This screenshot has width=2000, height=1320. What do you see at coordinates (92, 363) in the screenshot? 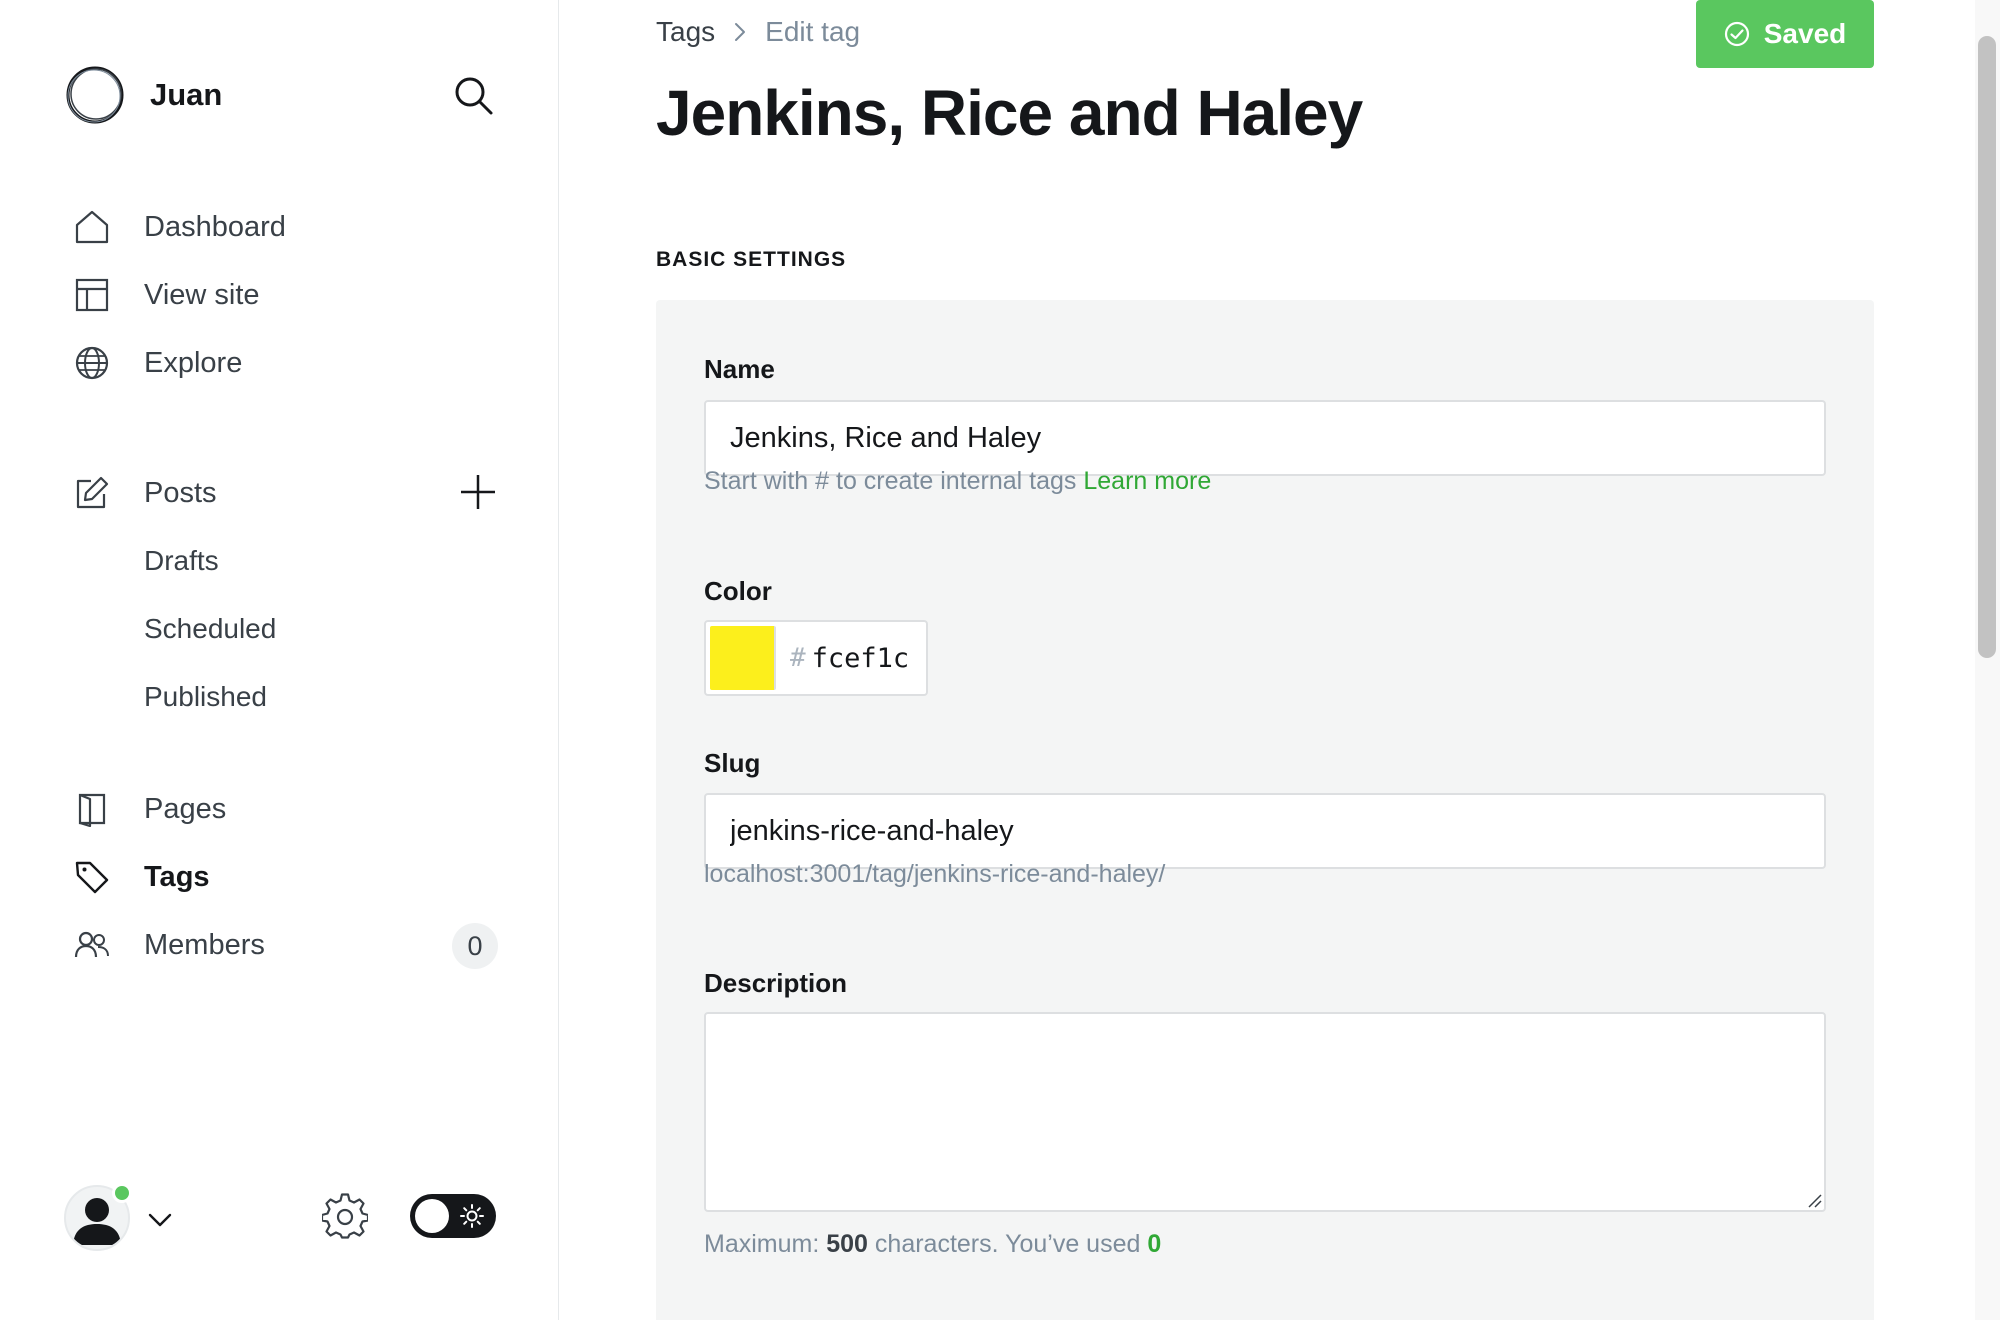
I see `globe-icon` at bounding box center [92, 363].